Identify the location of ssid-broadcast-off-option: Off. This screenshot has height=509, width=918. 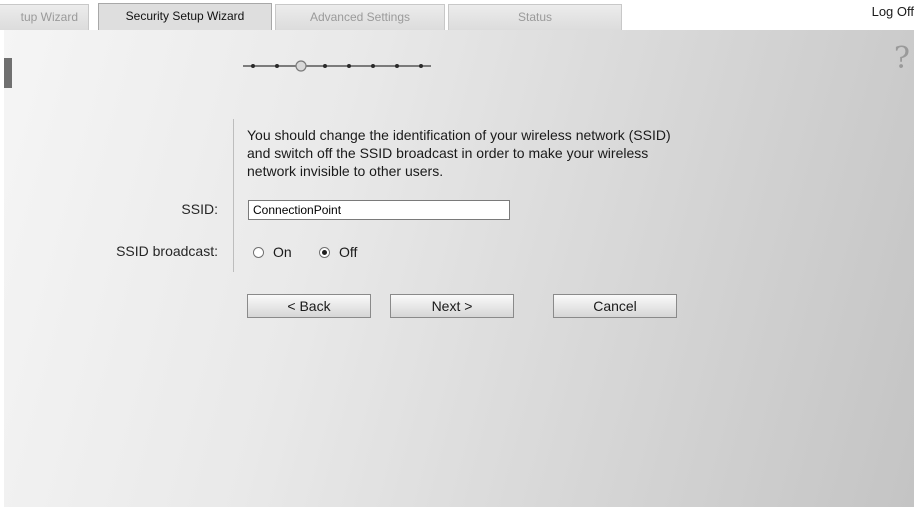
(338, 252).